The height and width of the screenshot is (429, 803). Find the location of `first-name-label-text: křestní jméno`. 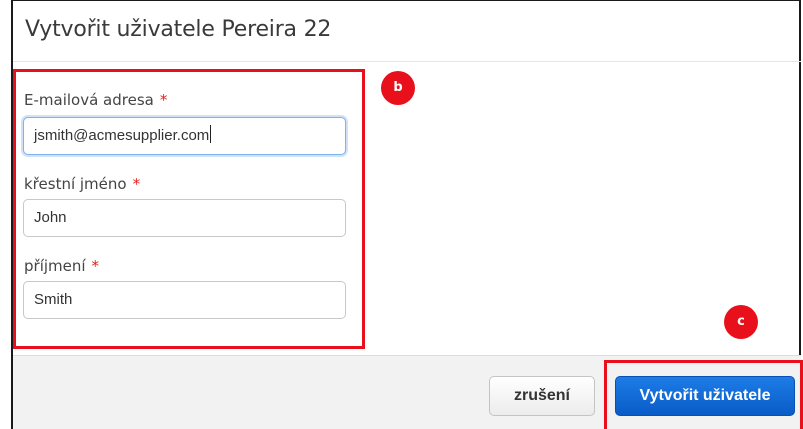

first-name-label-text: křestní jméno is located at coordinates (75, 184).